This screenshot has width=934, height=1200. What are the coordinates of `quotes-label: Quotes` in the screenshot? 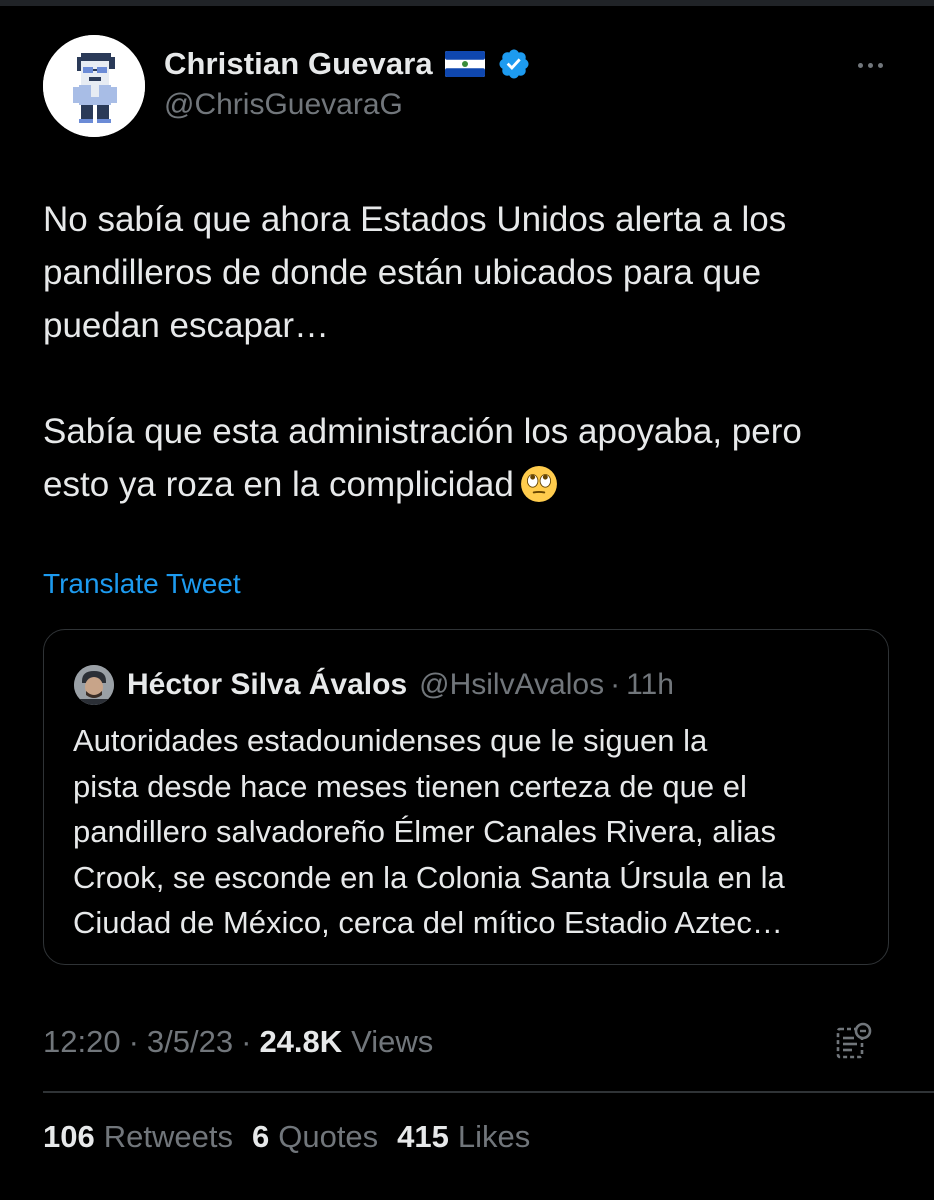 It's located at (328, 1136).